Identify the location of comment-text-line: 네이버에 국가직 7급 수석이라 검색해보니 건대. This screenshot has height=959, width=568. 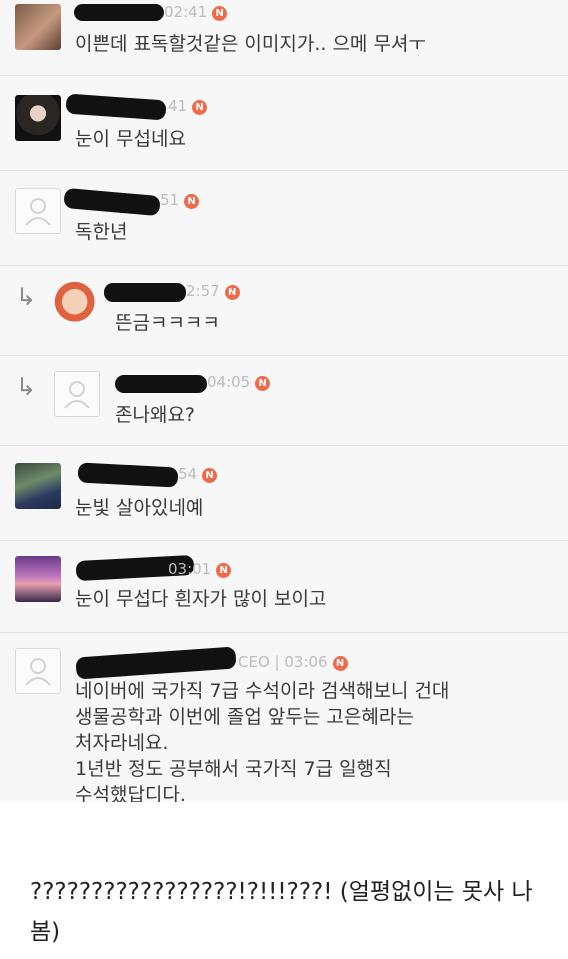
(262, 691).